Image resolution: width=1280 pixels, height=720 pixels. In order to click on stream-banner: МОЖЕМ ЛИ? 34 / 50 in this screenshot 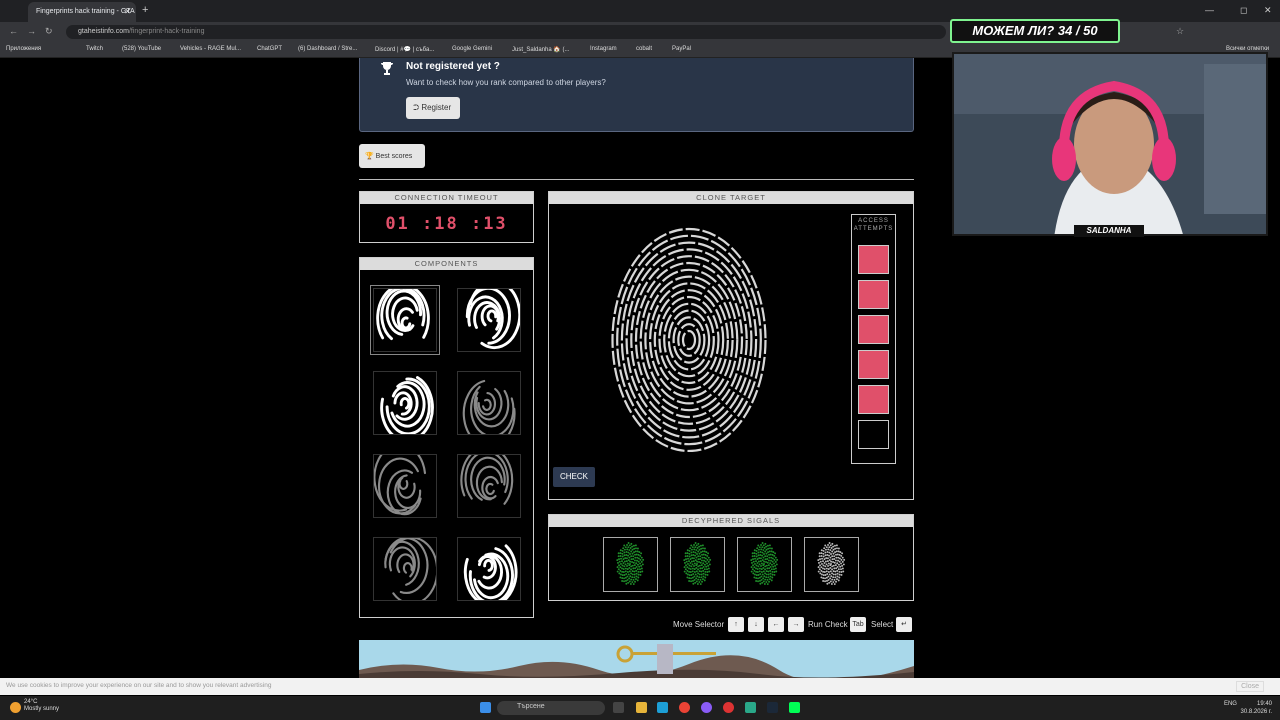, I will do `click(1035, 31)`.